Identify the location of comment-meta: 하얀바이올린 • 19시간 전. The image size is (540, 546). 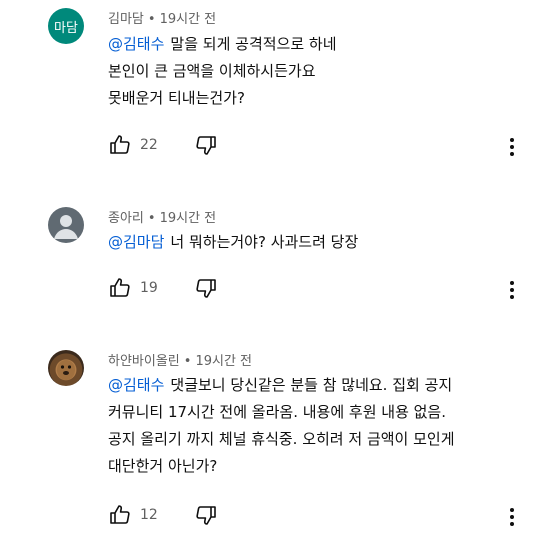
(180, 359).